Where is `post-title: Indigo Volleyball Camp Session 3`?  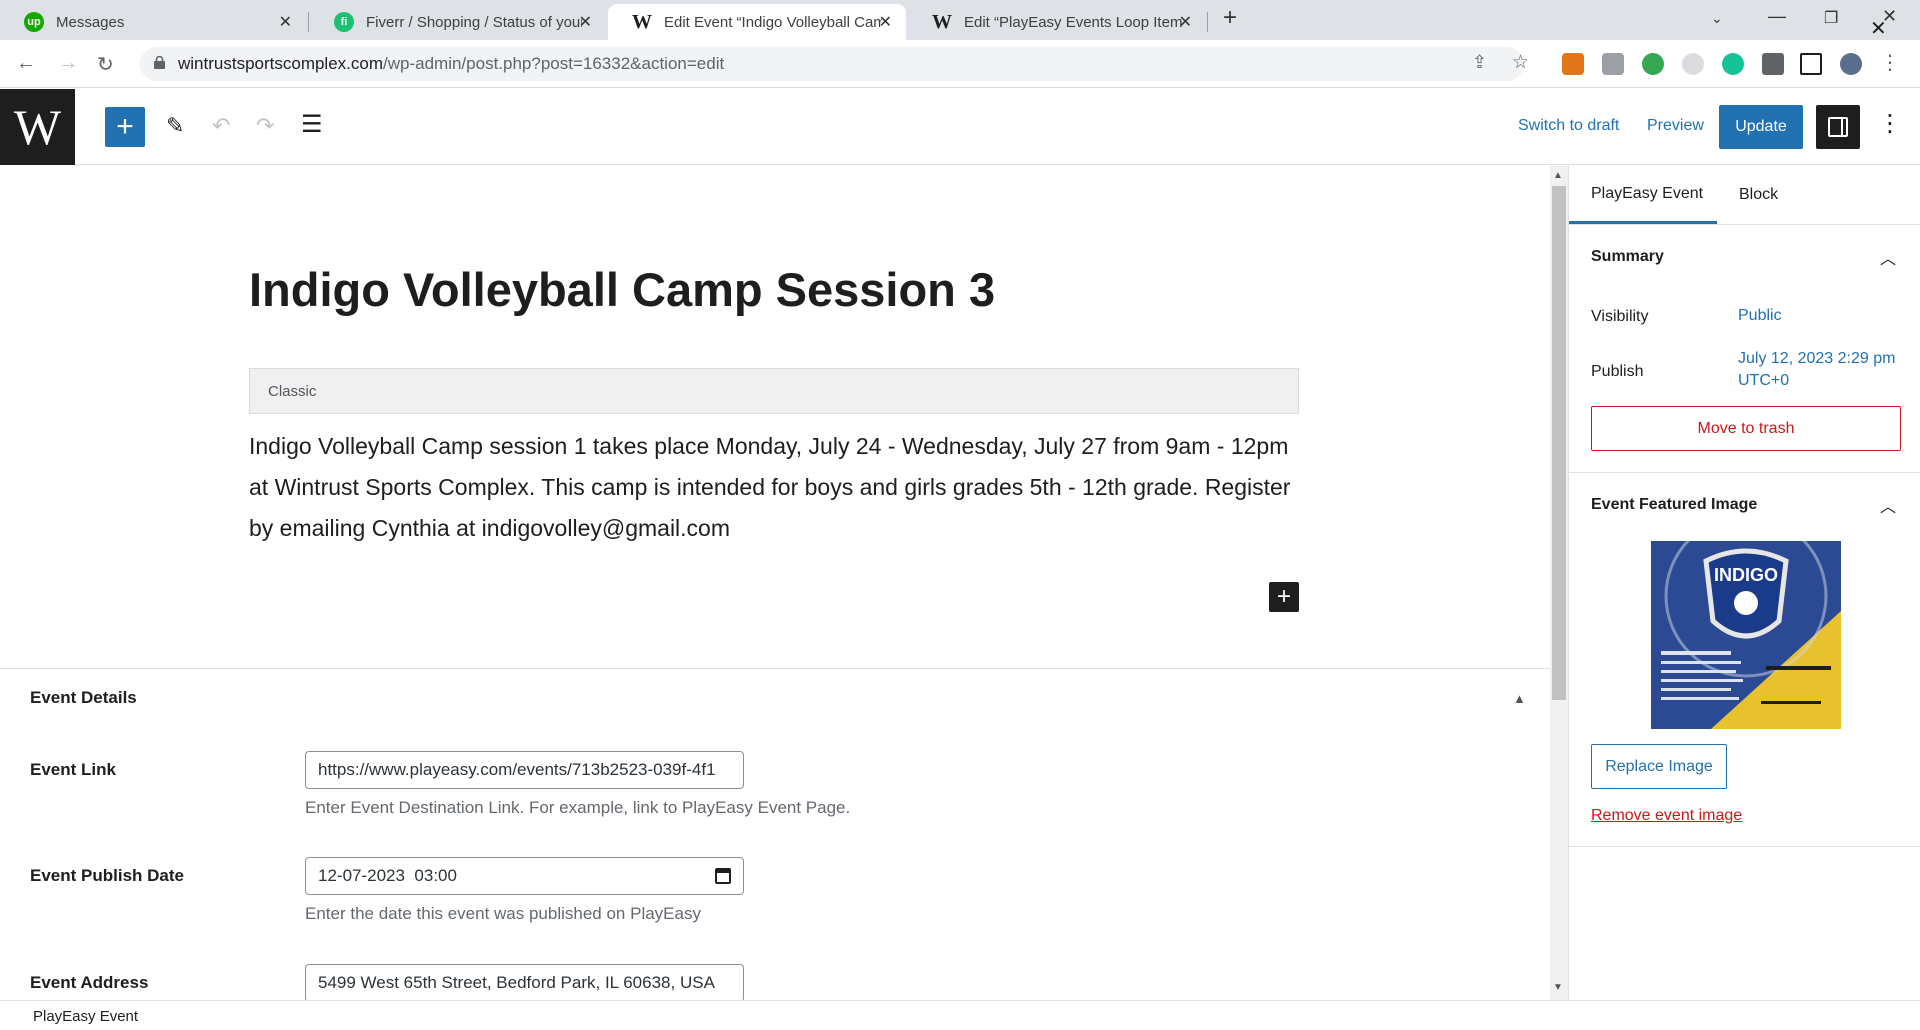 post-title: Indigo Volleyball Camp Session 3 is located at coordinates (622, 289).